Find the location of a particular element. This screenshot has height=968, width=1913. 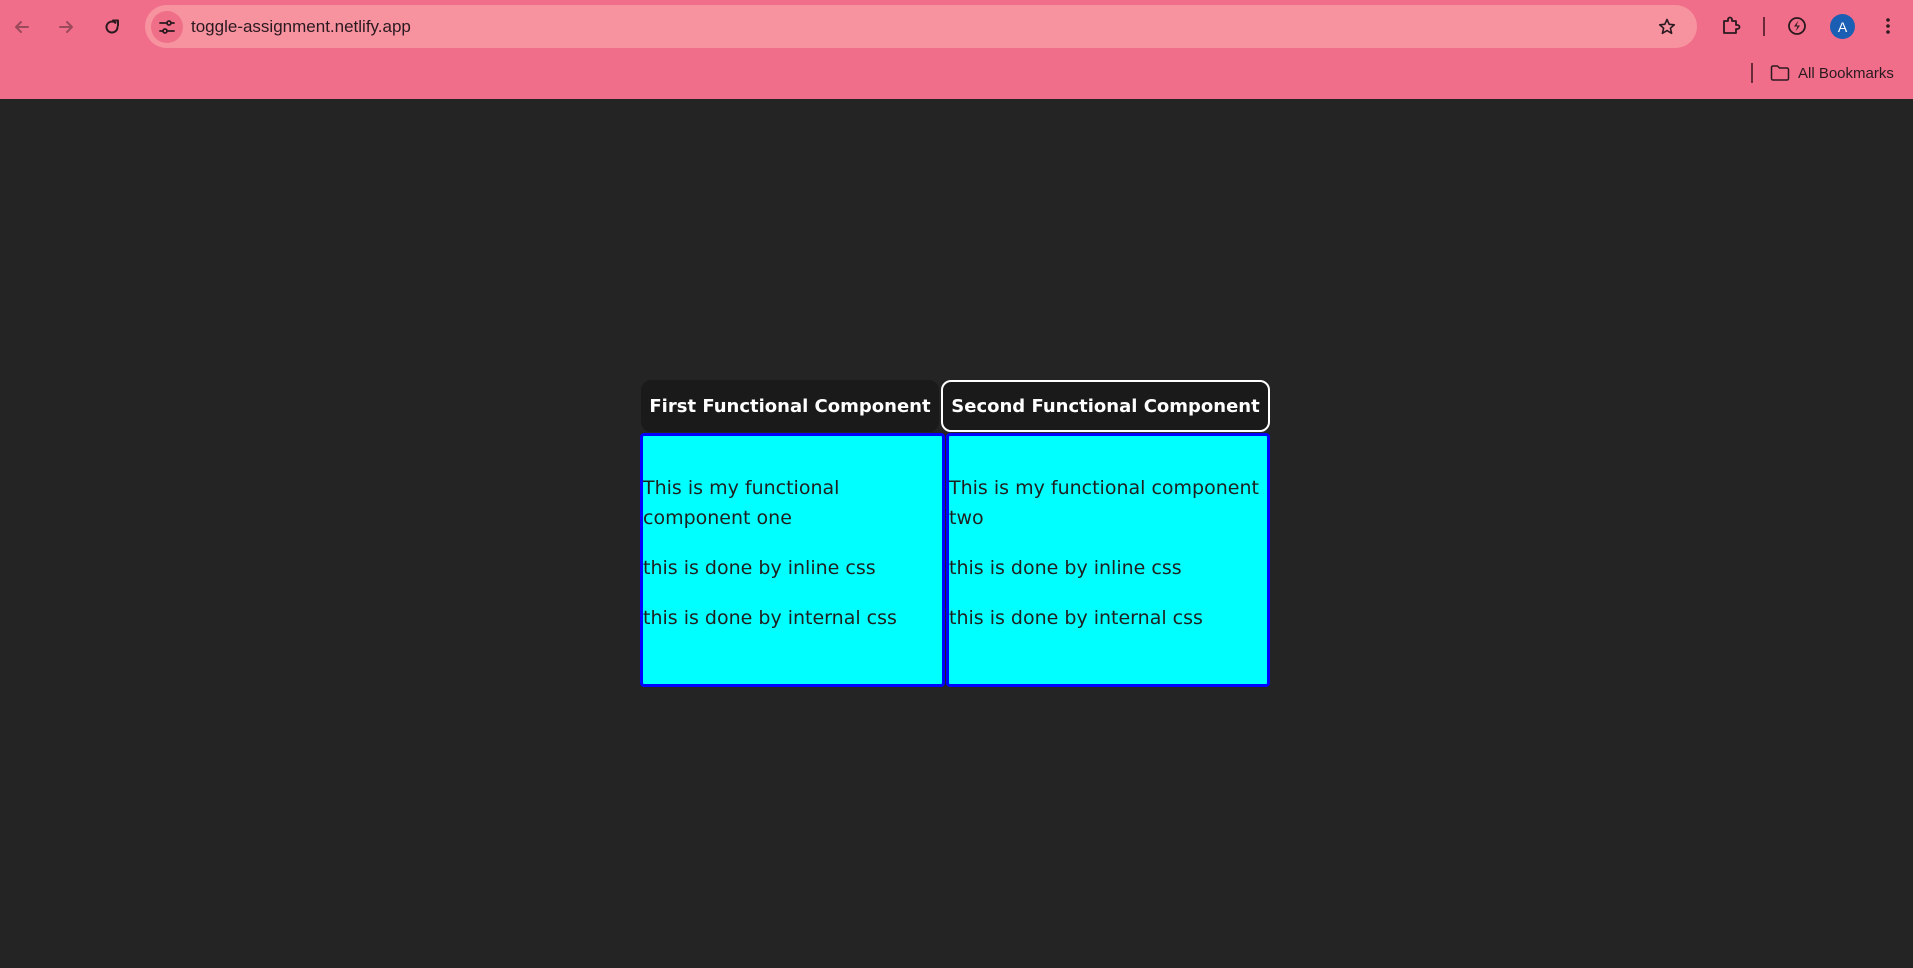

panel-text-title: This is my functional component one is located at coordinates (741, 503).